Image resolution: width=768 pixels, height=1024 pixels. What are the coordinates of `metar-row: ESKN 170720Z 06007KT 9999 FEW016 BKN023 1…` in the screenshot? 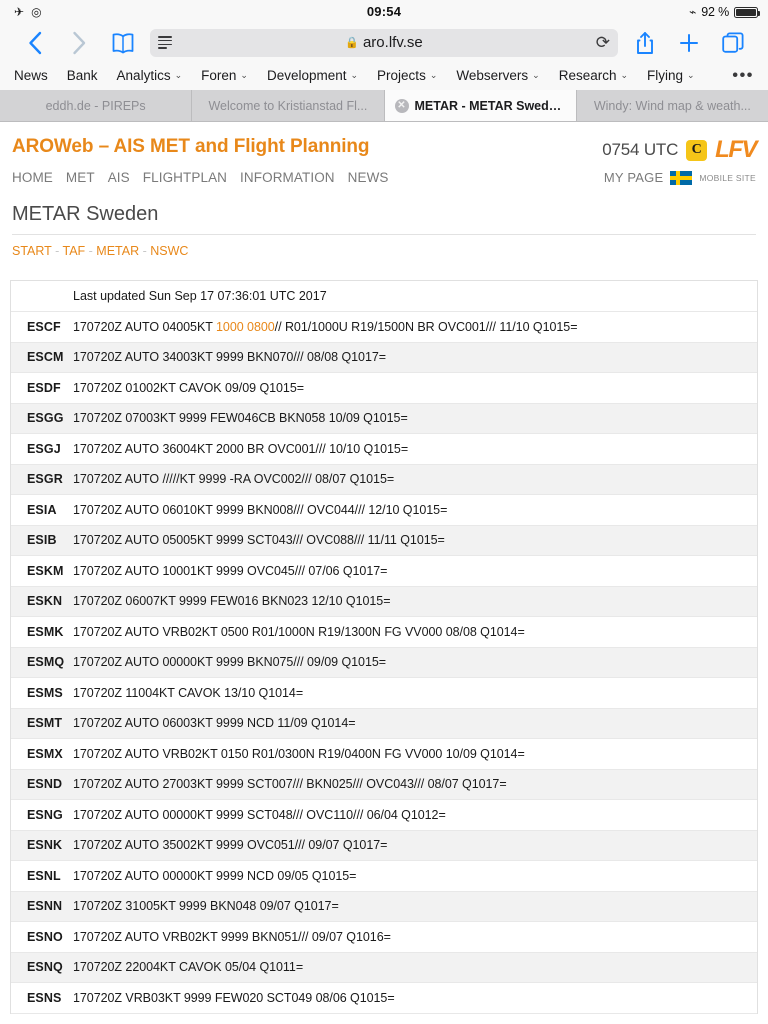 It's located at (384, 601).